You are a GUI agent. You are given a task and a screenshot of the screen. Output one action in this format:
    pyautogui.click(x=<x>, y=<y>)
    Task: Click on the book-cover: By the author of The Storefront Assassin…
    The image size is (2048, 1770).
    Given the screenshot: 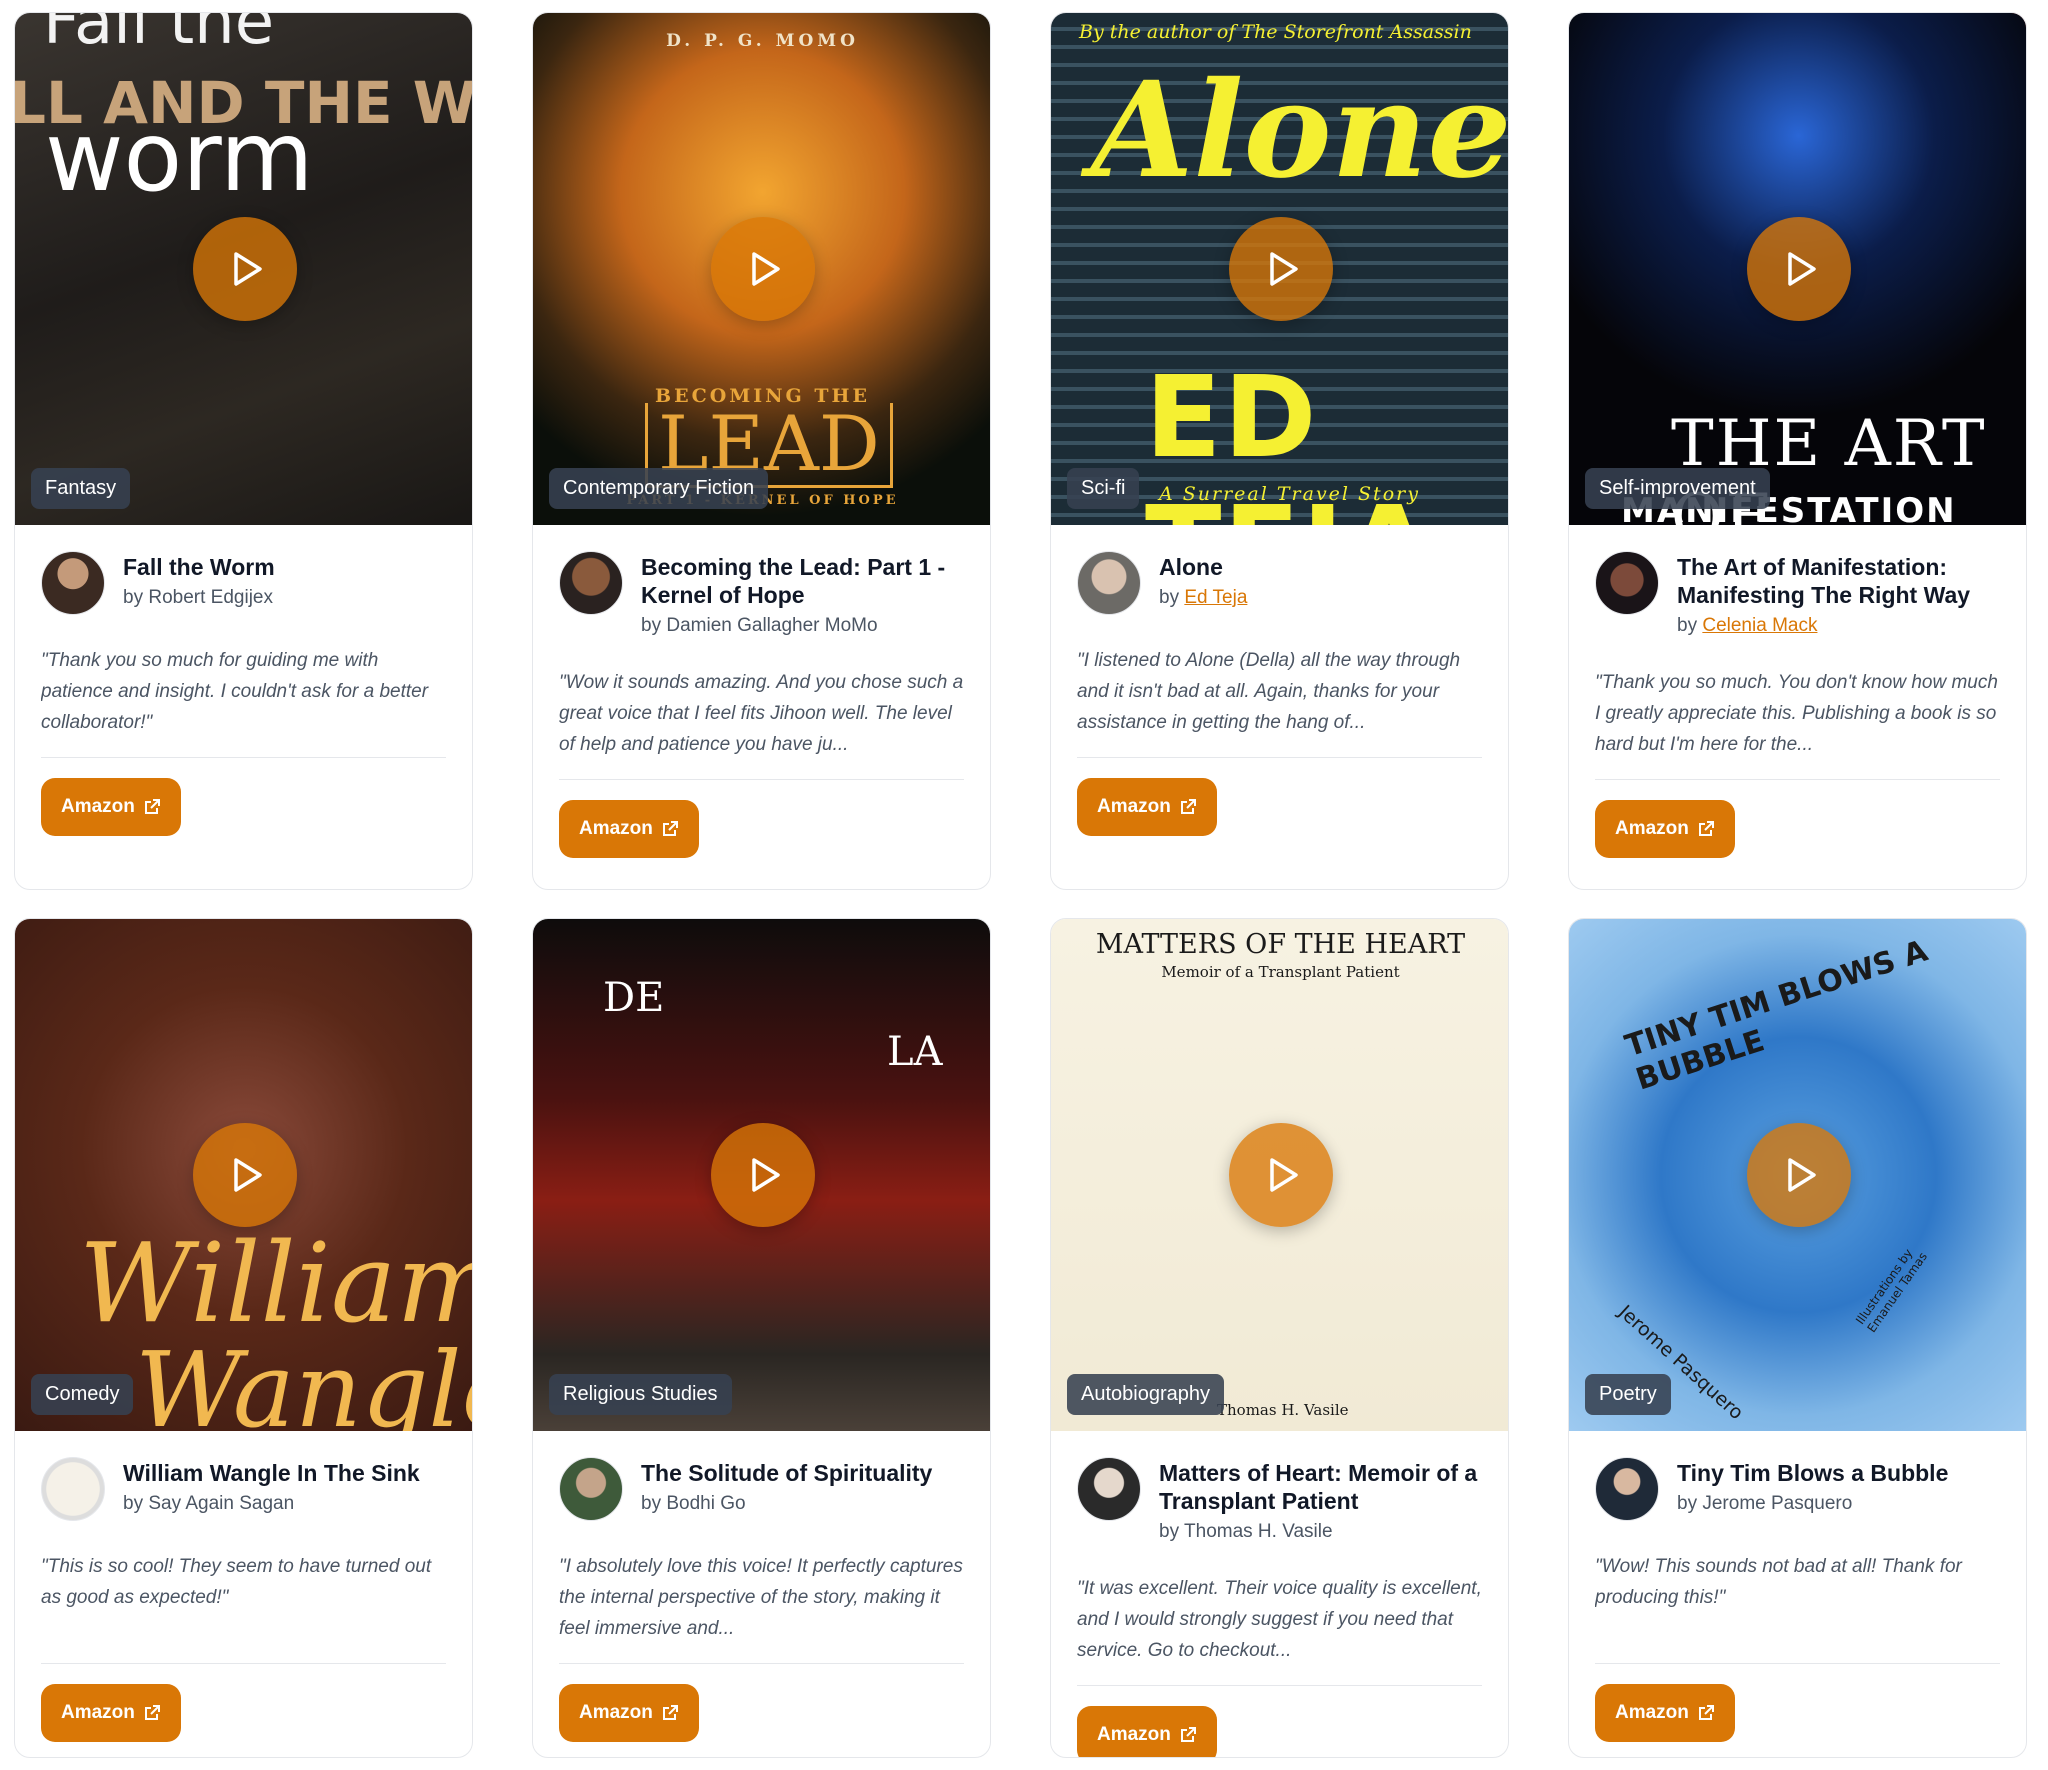 What is the action you would take?
    pyautogui.click(x=1280, y=269)
    